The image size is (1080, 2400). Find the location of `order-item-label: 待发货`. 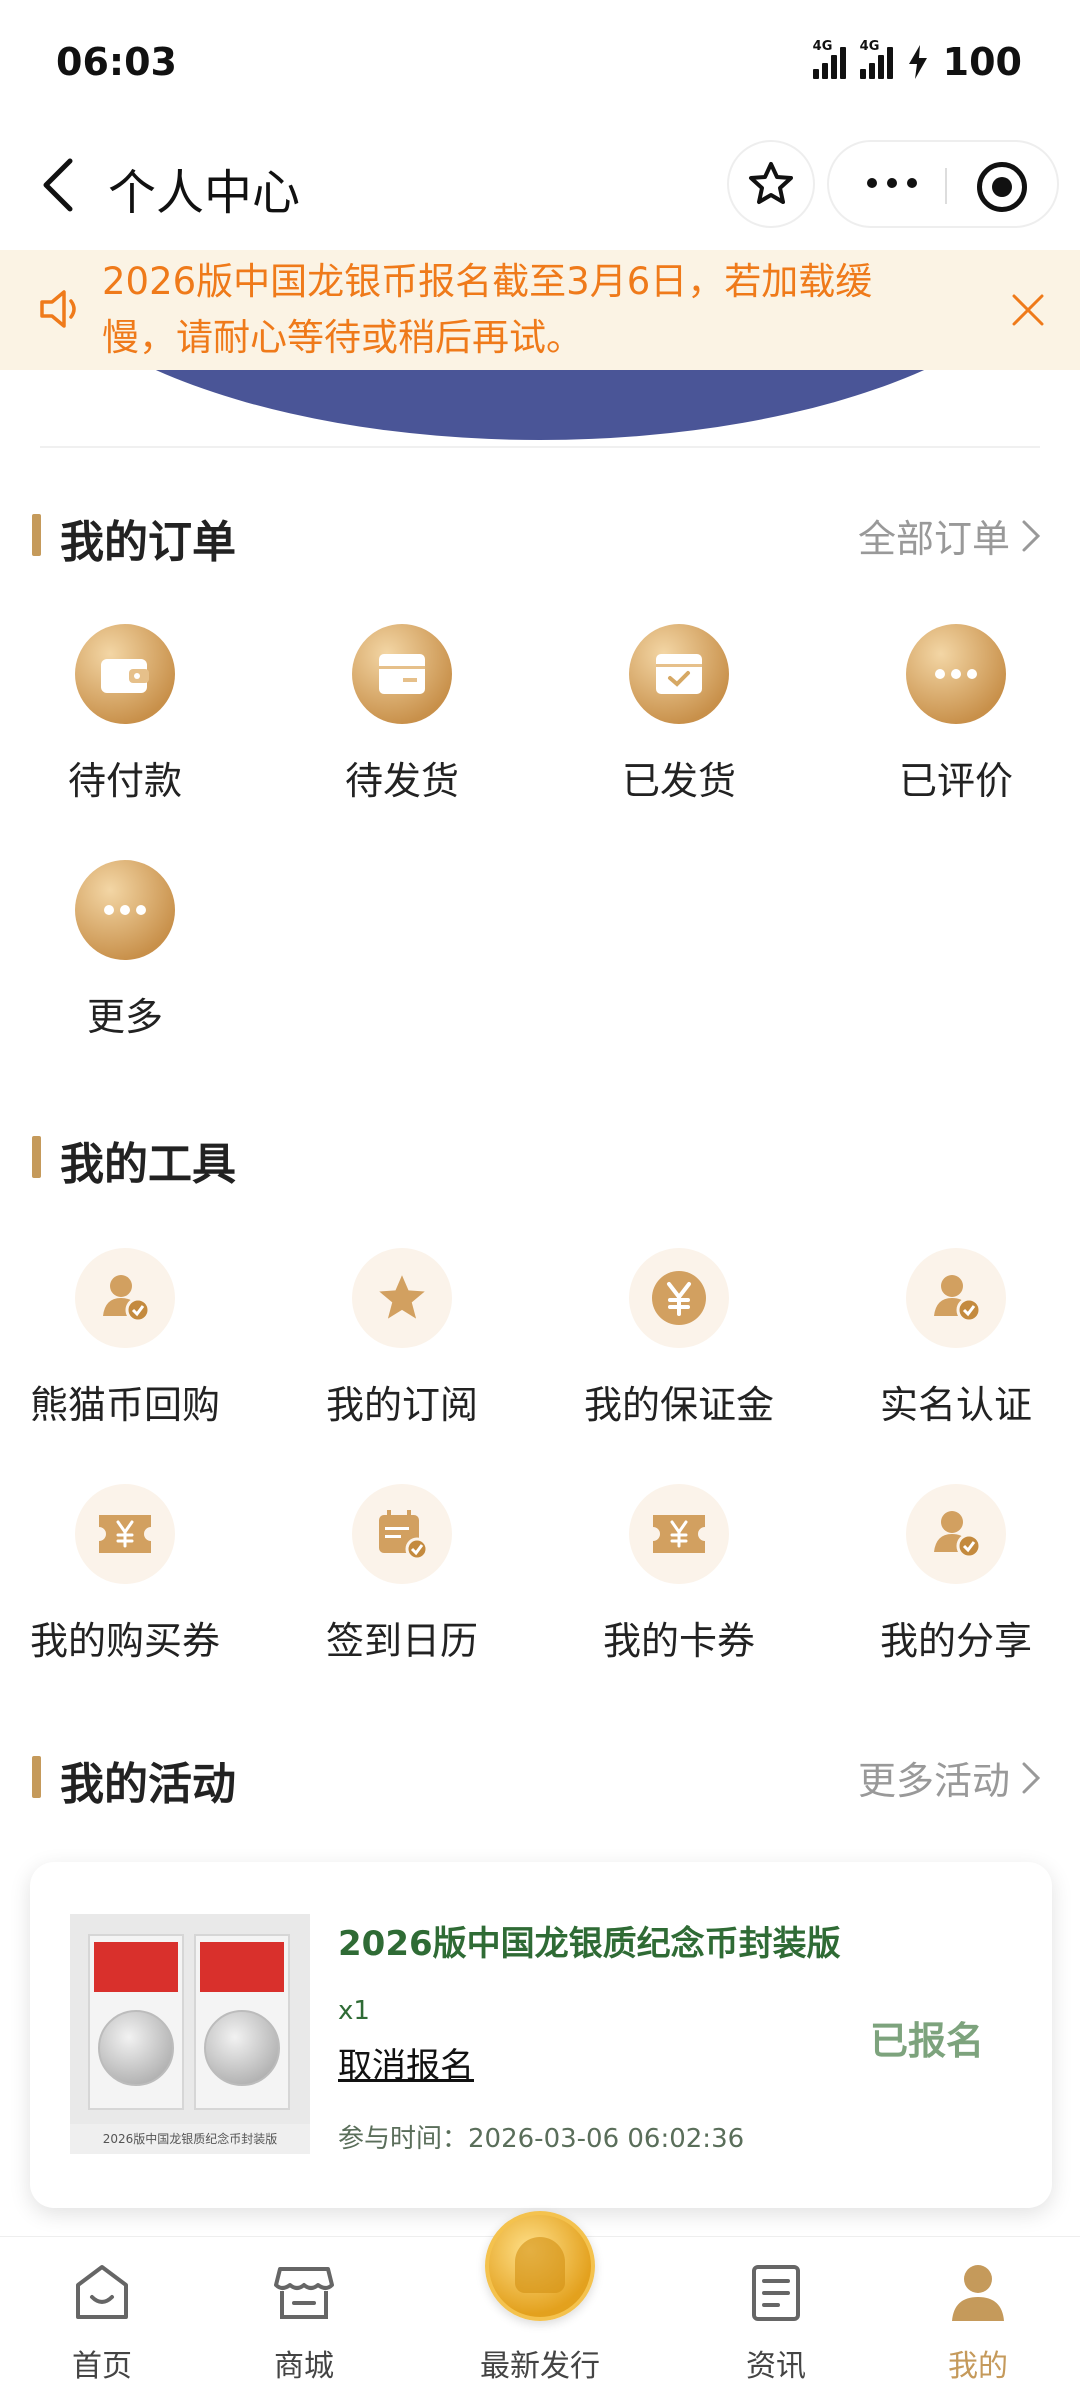

order-item-label: 待发货 is located at coordinates (401, 781).